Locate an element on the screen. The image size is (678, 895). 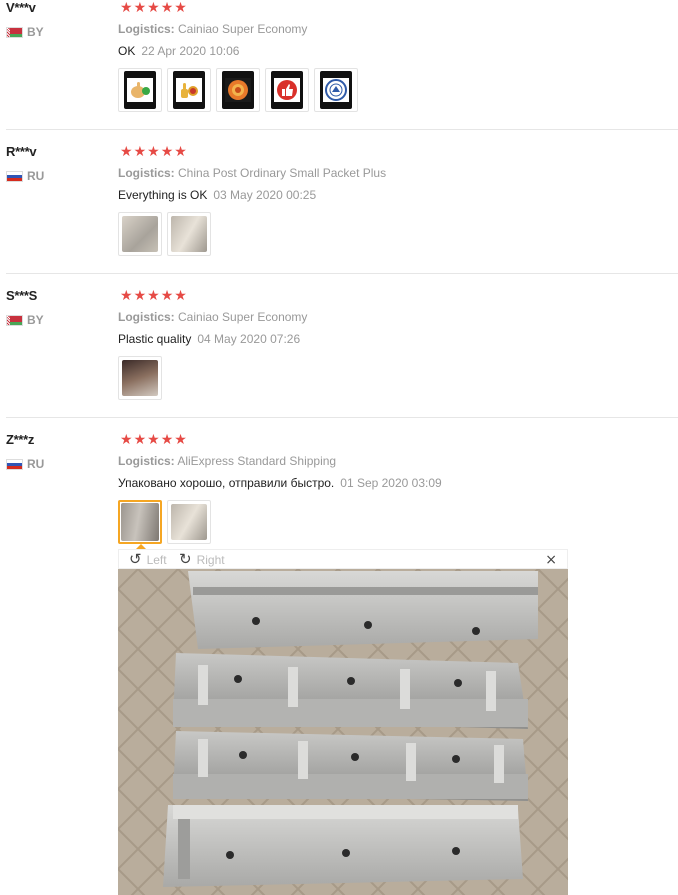
feedback-content: Plastic quality is located at coordinates (155, 339).